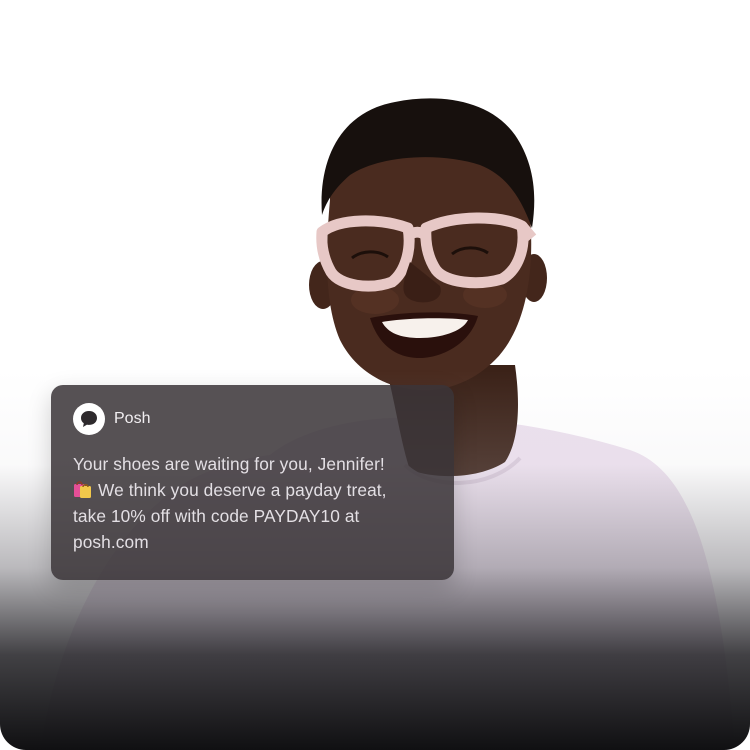 This screenshot has width=750, height=750. Describe the element at coordinates (82, 489) in the screenshot. I see `shopping-bags-icon` at that location.